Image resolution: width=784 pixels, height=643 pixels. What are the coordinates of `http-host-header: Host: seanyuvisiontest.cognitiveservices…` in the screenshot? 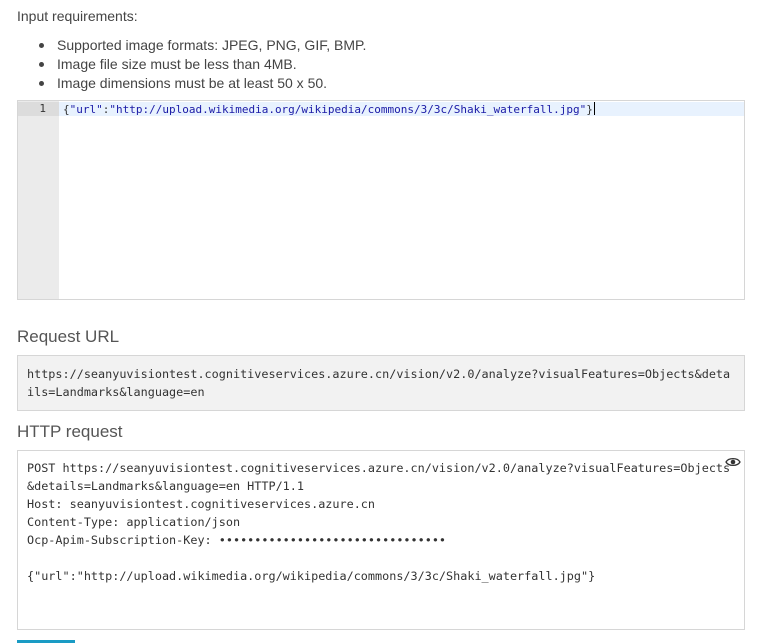 It's located at (201, 504).